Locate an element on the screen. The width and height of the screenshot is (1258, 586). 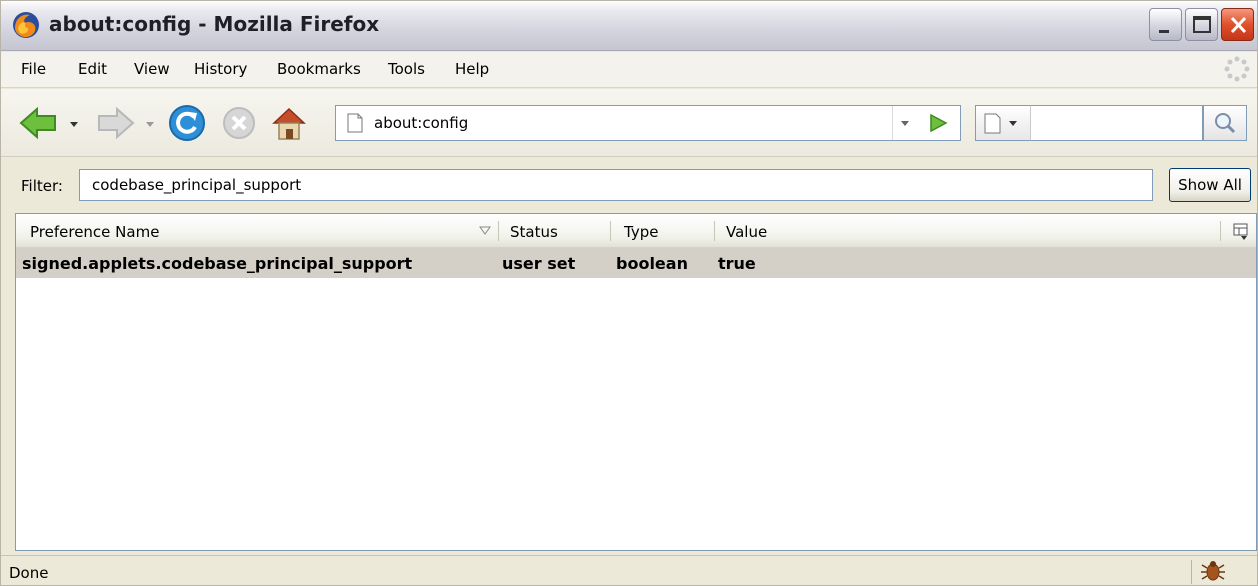
magnifier-icon is located at coordinates (1225, 123).